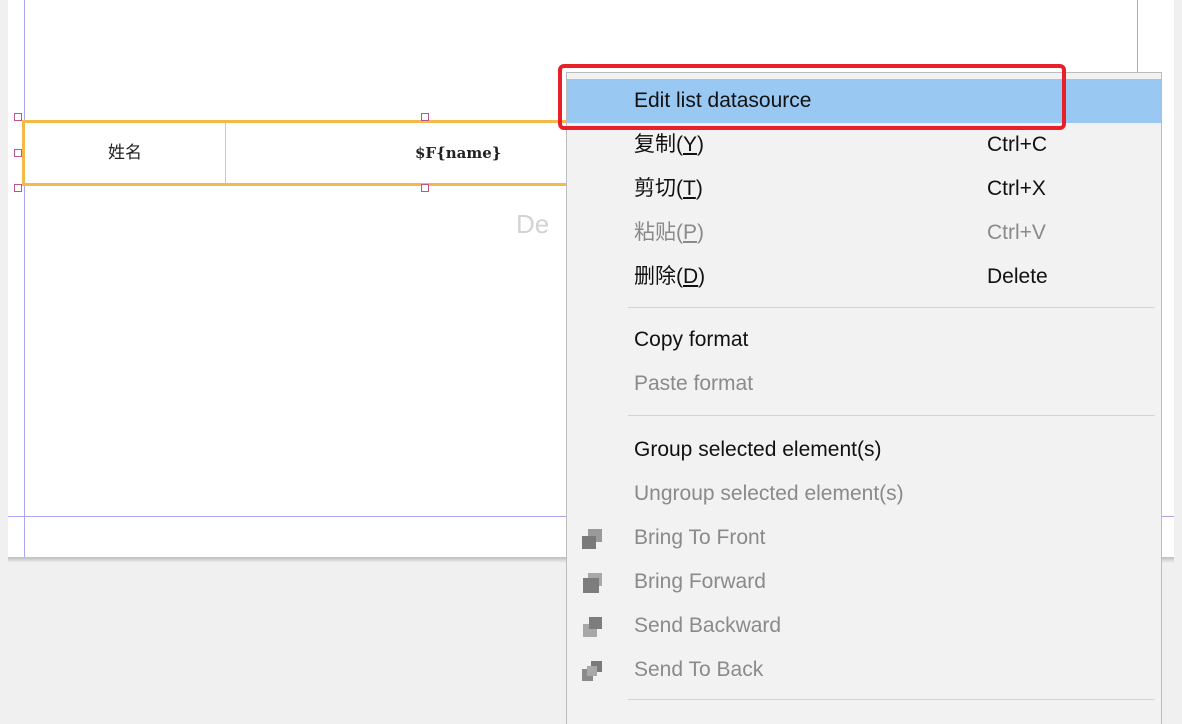  What do you see at coordinates (24, 278) in the screenshot?
I see `guide-line-left` at bounding box center [24, 278].